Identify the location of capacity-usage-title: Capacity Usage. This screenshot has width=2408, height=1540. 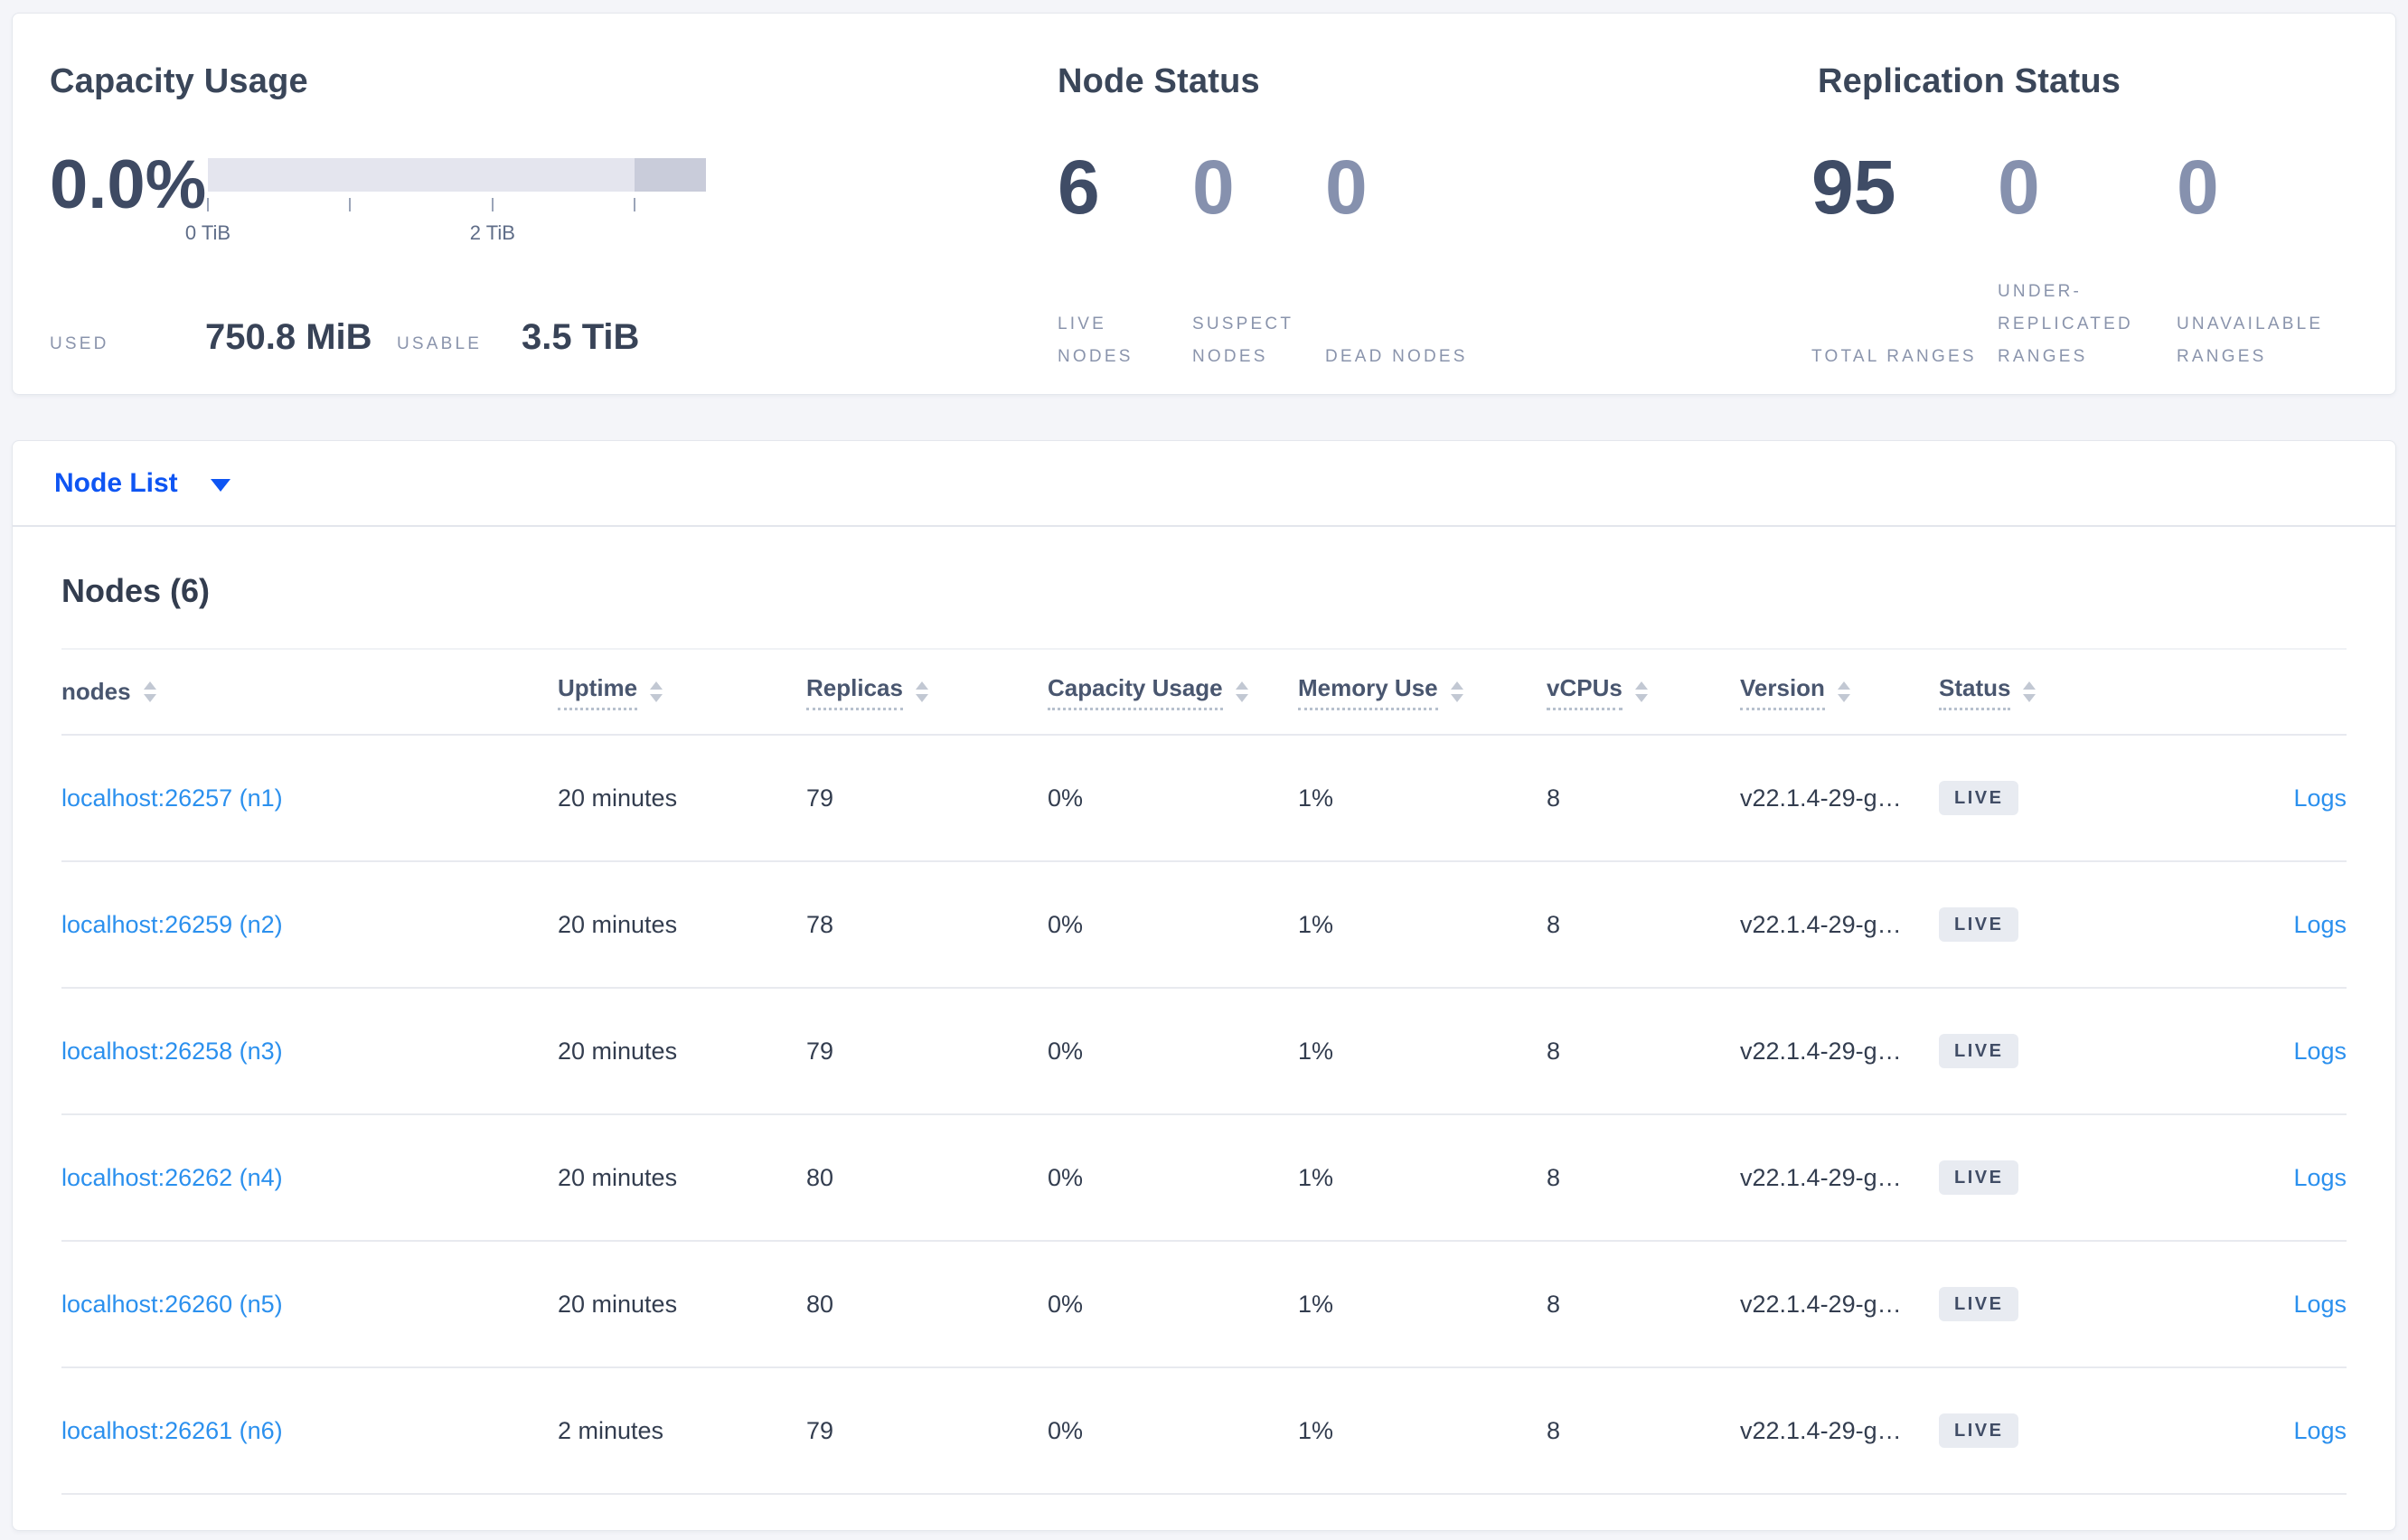
(179, 81).